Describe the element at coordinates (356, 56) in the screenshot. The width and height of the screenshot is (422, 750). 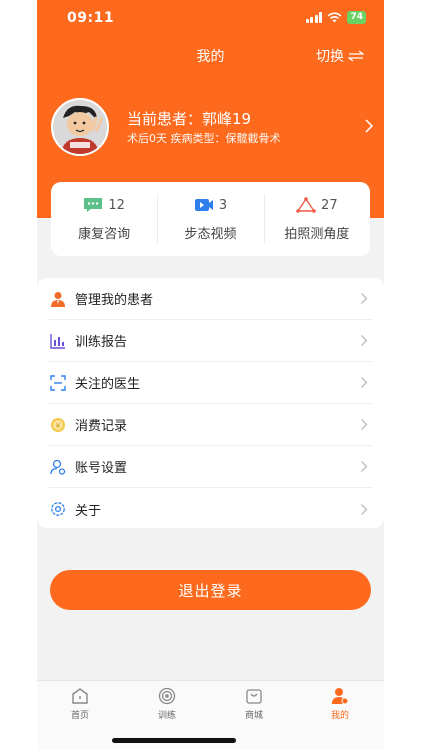
I see `swap-arrows-icon` at that location.